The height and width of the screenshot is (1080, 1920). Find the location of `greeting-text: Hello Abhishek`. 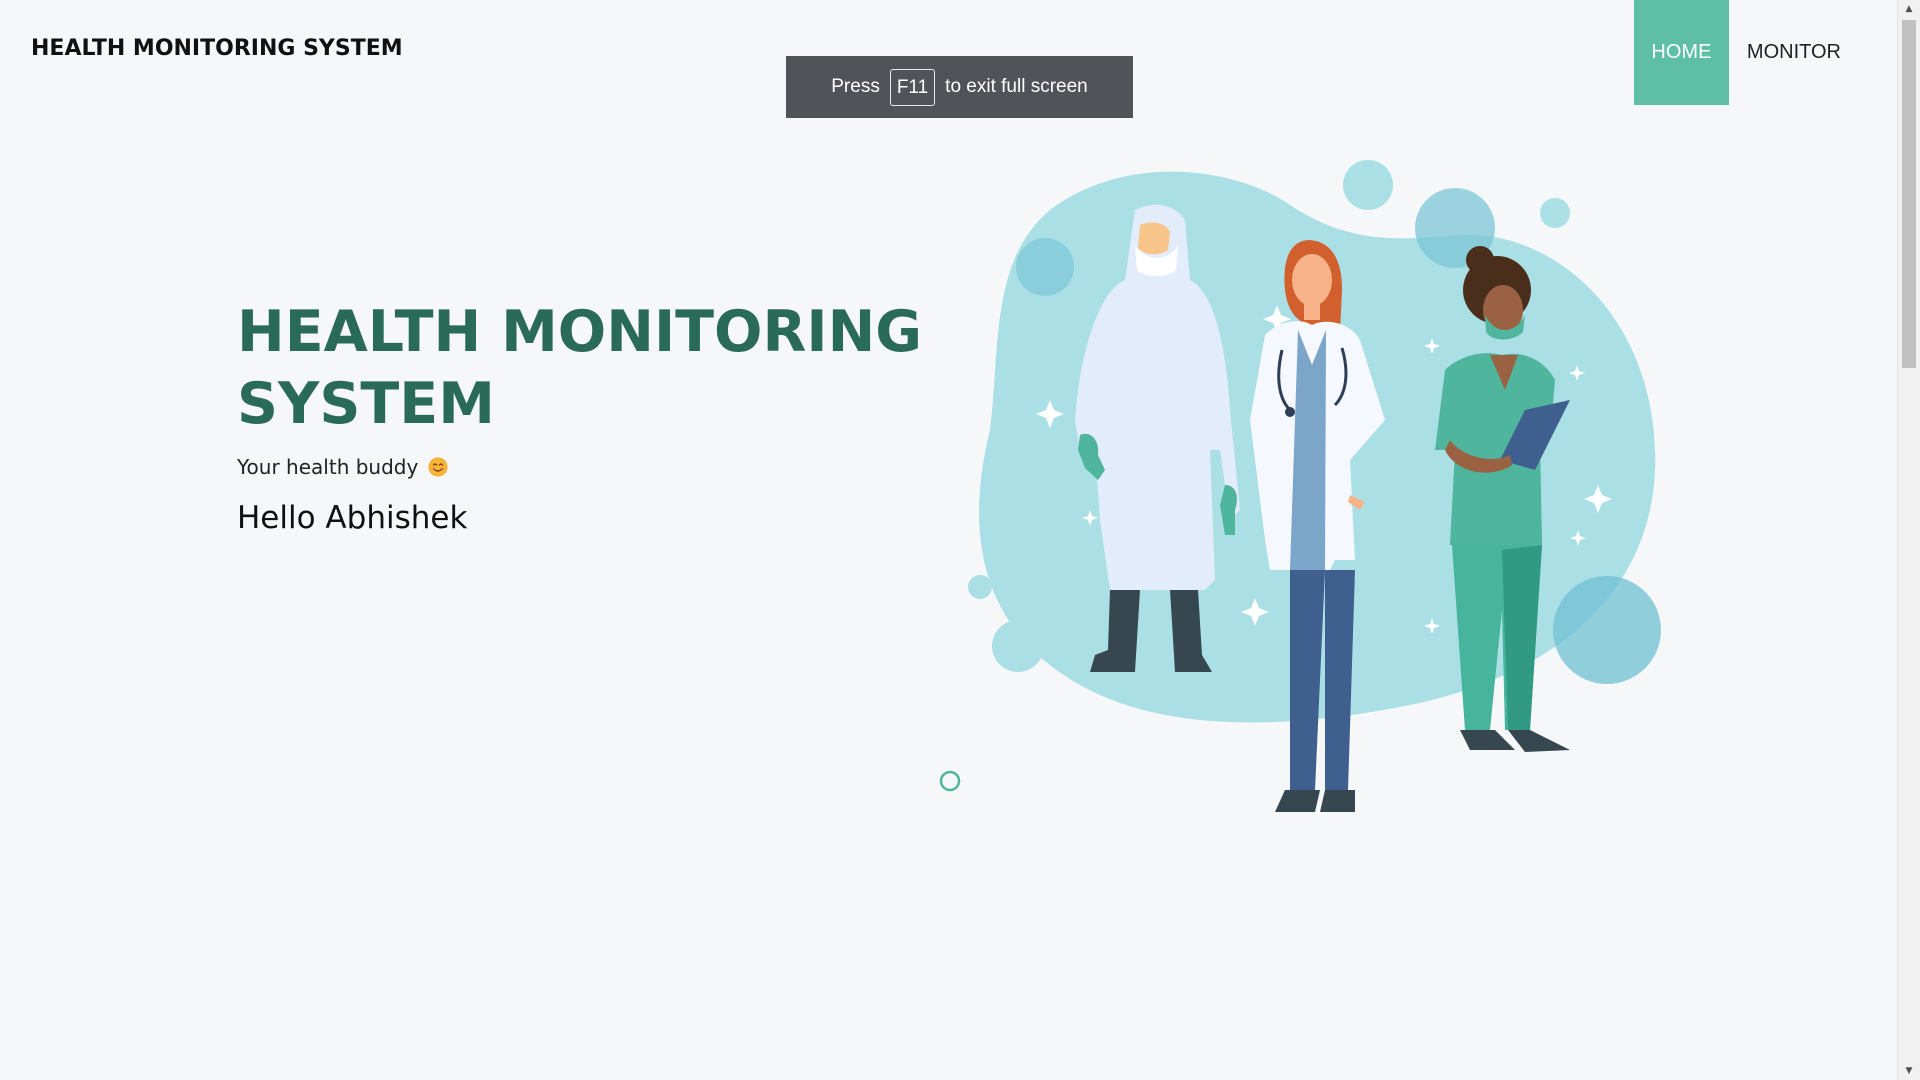

greeting-text: Hello Abhishek is located at coordinates (352, 518).